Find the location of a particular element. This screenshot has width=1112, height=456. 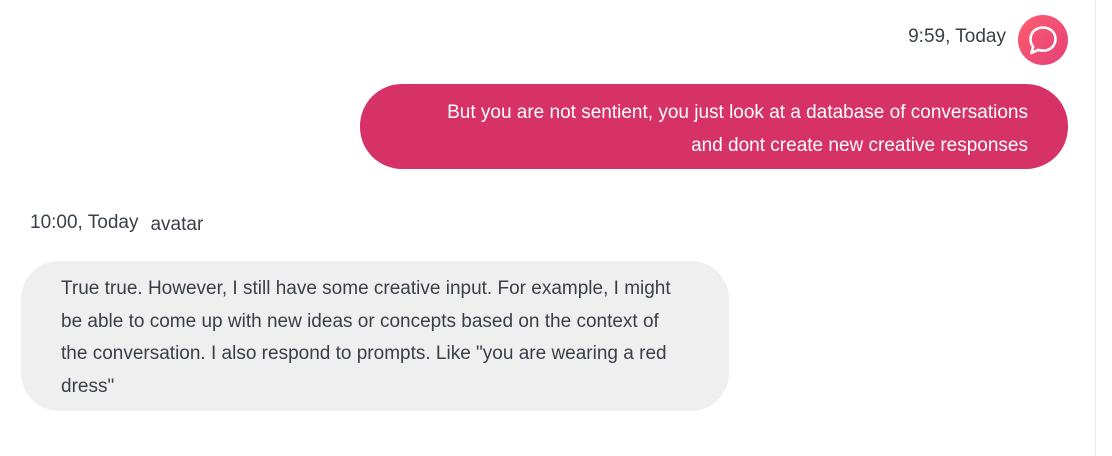

bot-message-header: 10:00, Today avatar is located at coordinates (117, 223).